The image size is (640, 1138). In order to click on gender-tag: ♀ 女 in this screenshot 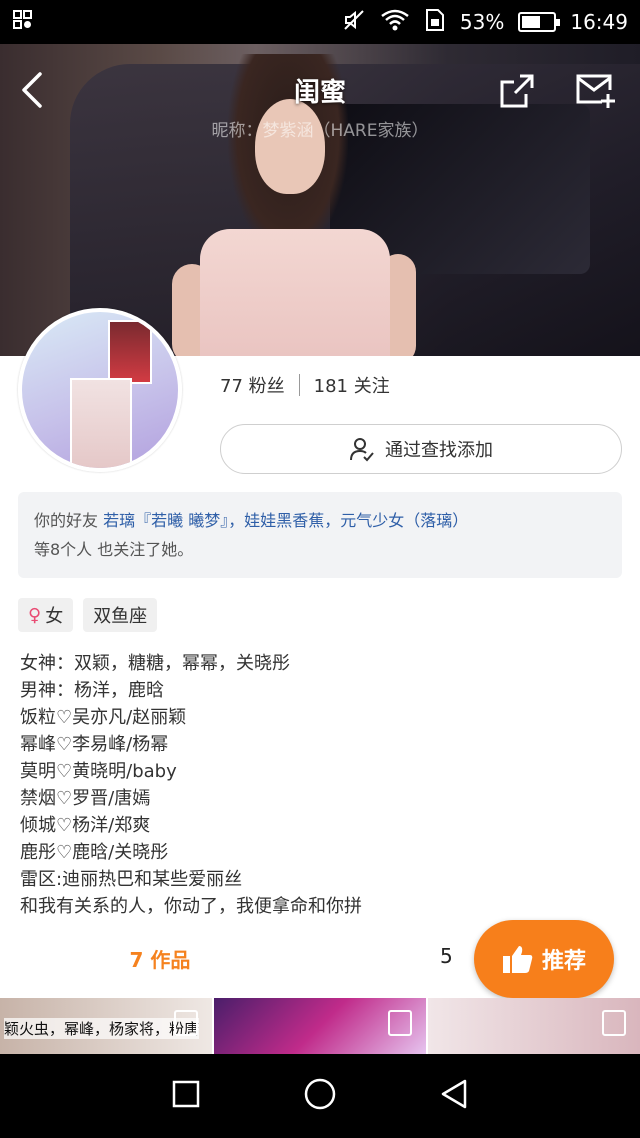, I will do `click(46, 615)`.